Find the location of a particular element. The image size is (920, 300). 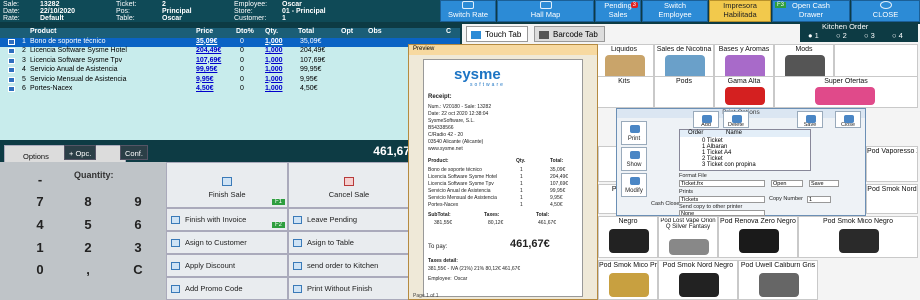

row-price: 99,95€ is located at coordinates (206, 69).